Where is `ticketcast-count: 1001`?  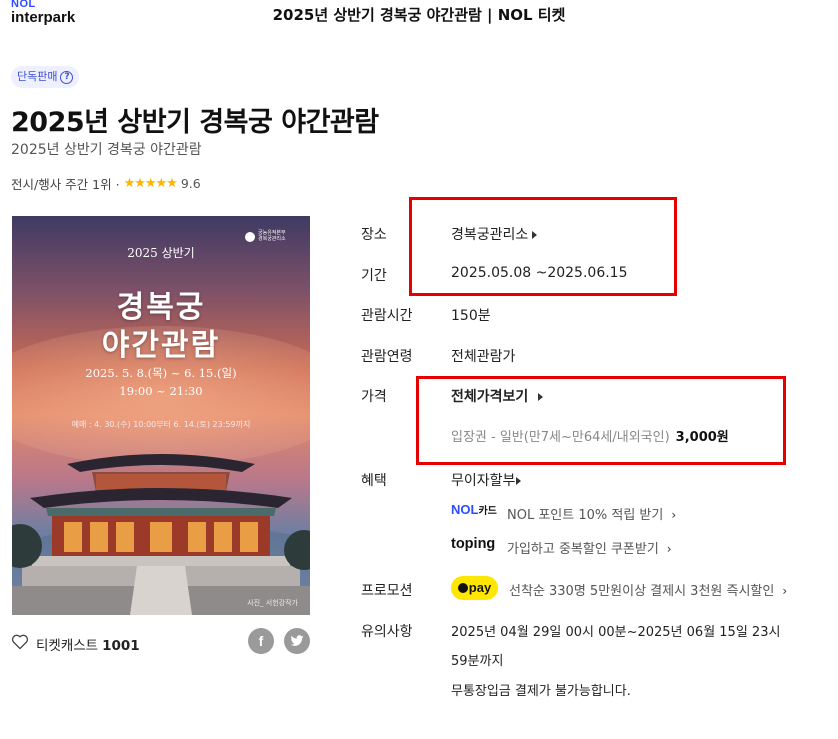
ticketcast-count: 1001 is located at coordinates (121, 646).